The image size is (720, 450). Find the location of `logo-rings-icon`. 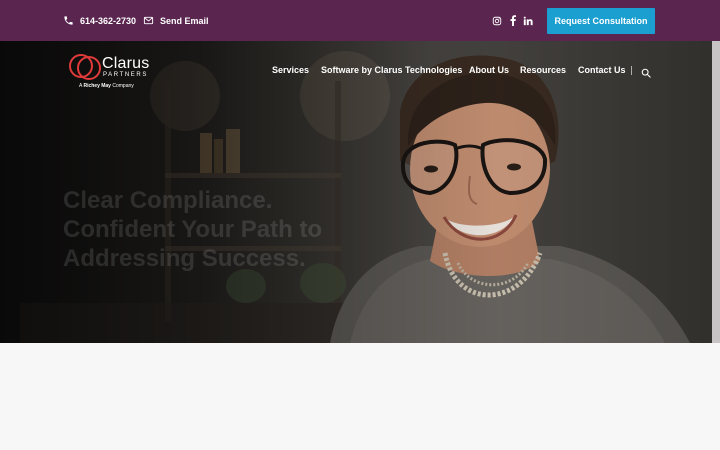

logo-rings-icon is located at coordinates (85, 67).